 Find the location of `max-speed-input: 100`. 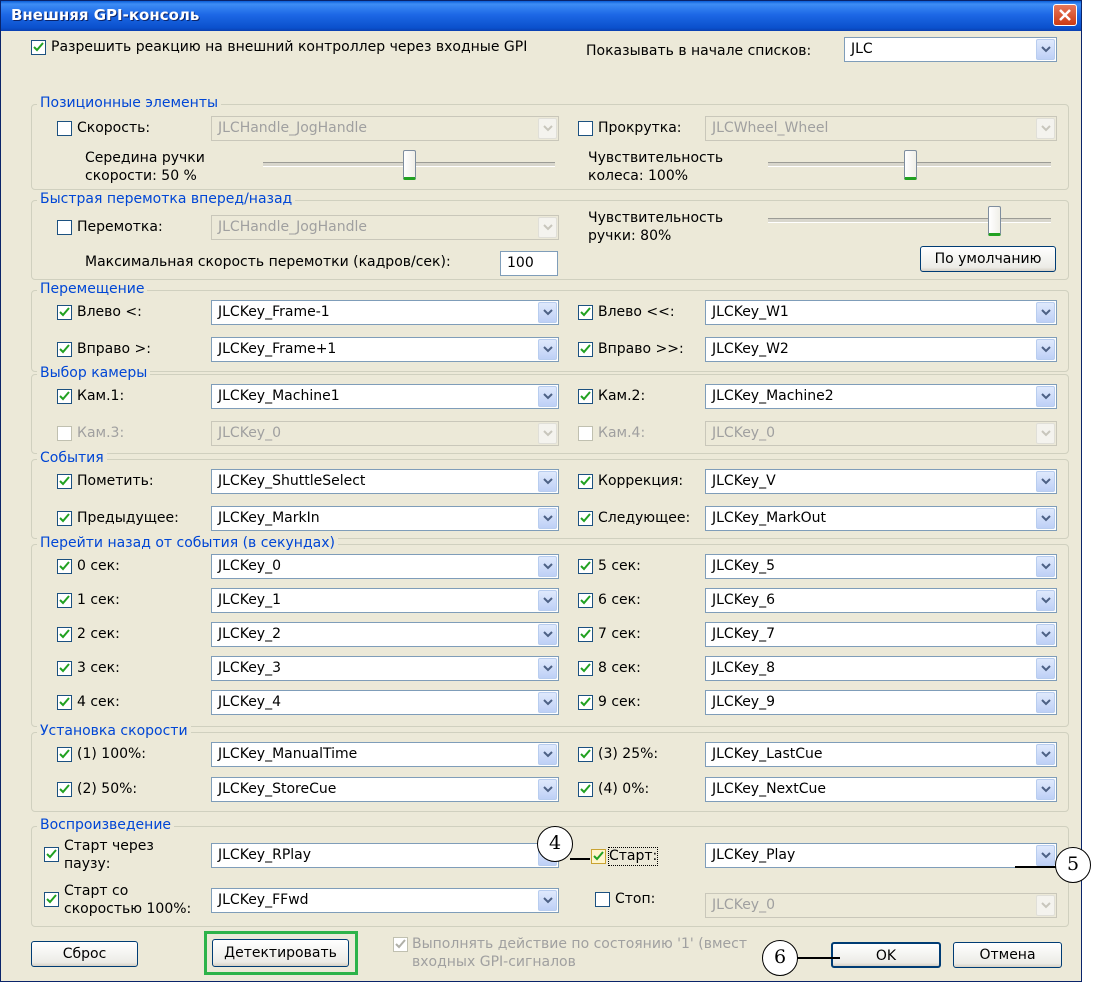

max-speed-input: 100 is located at coordinates (529, 263).